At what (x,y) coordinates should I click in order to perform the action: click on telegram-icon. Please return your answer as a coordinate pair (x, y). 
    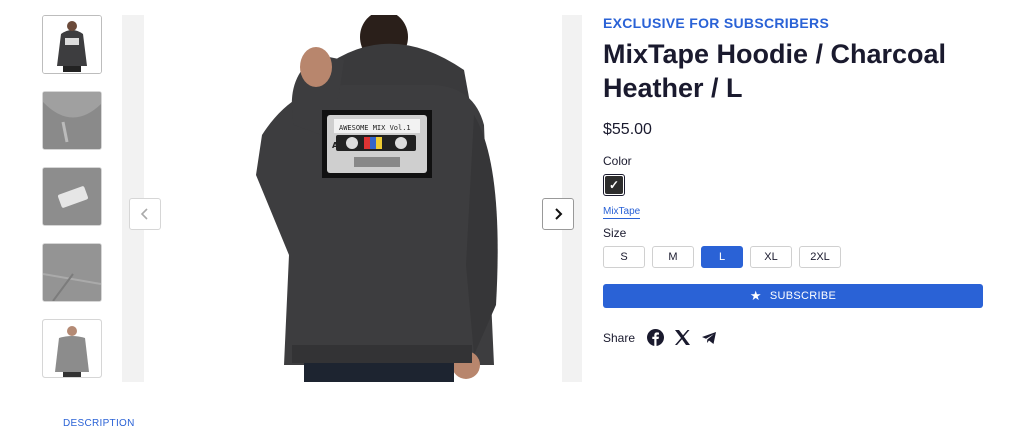
    Looking at the image, I should click on (709, 338).